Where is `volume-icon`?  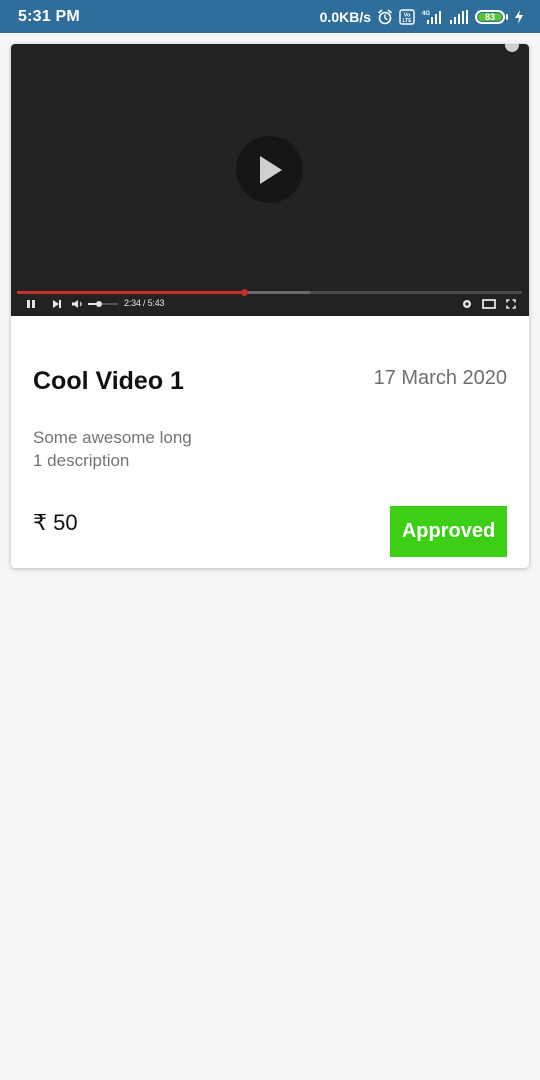 volume-icon is located at coordinates (77, 304).